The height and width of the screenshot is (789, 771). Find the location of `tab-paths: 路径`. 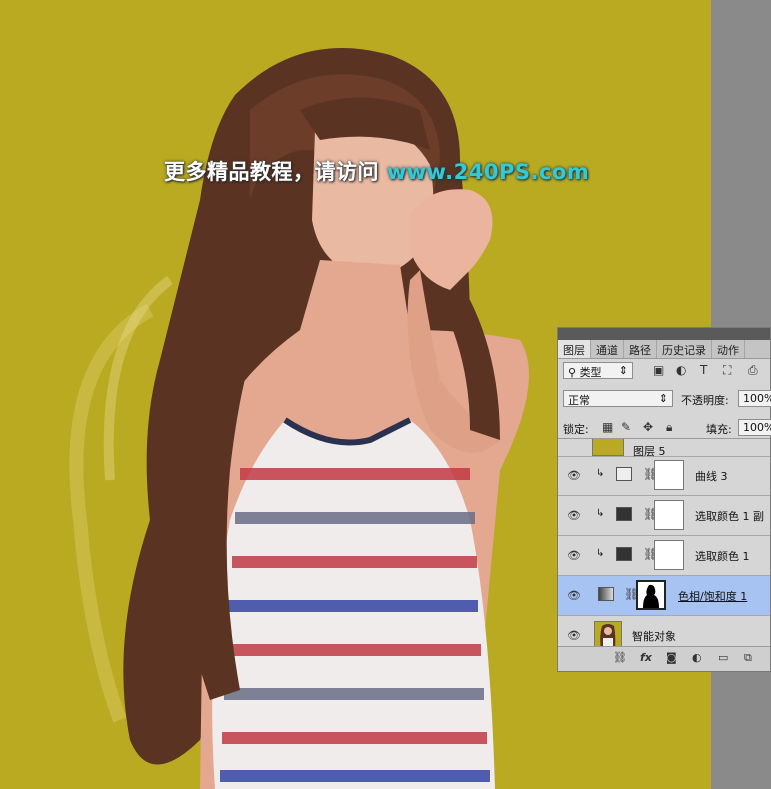

tab-paths: 路径 is located at coordinates (640, 349).